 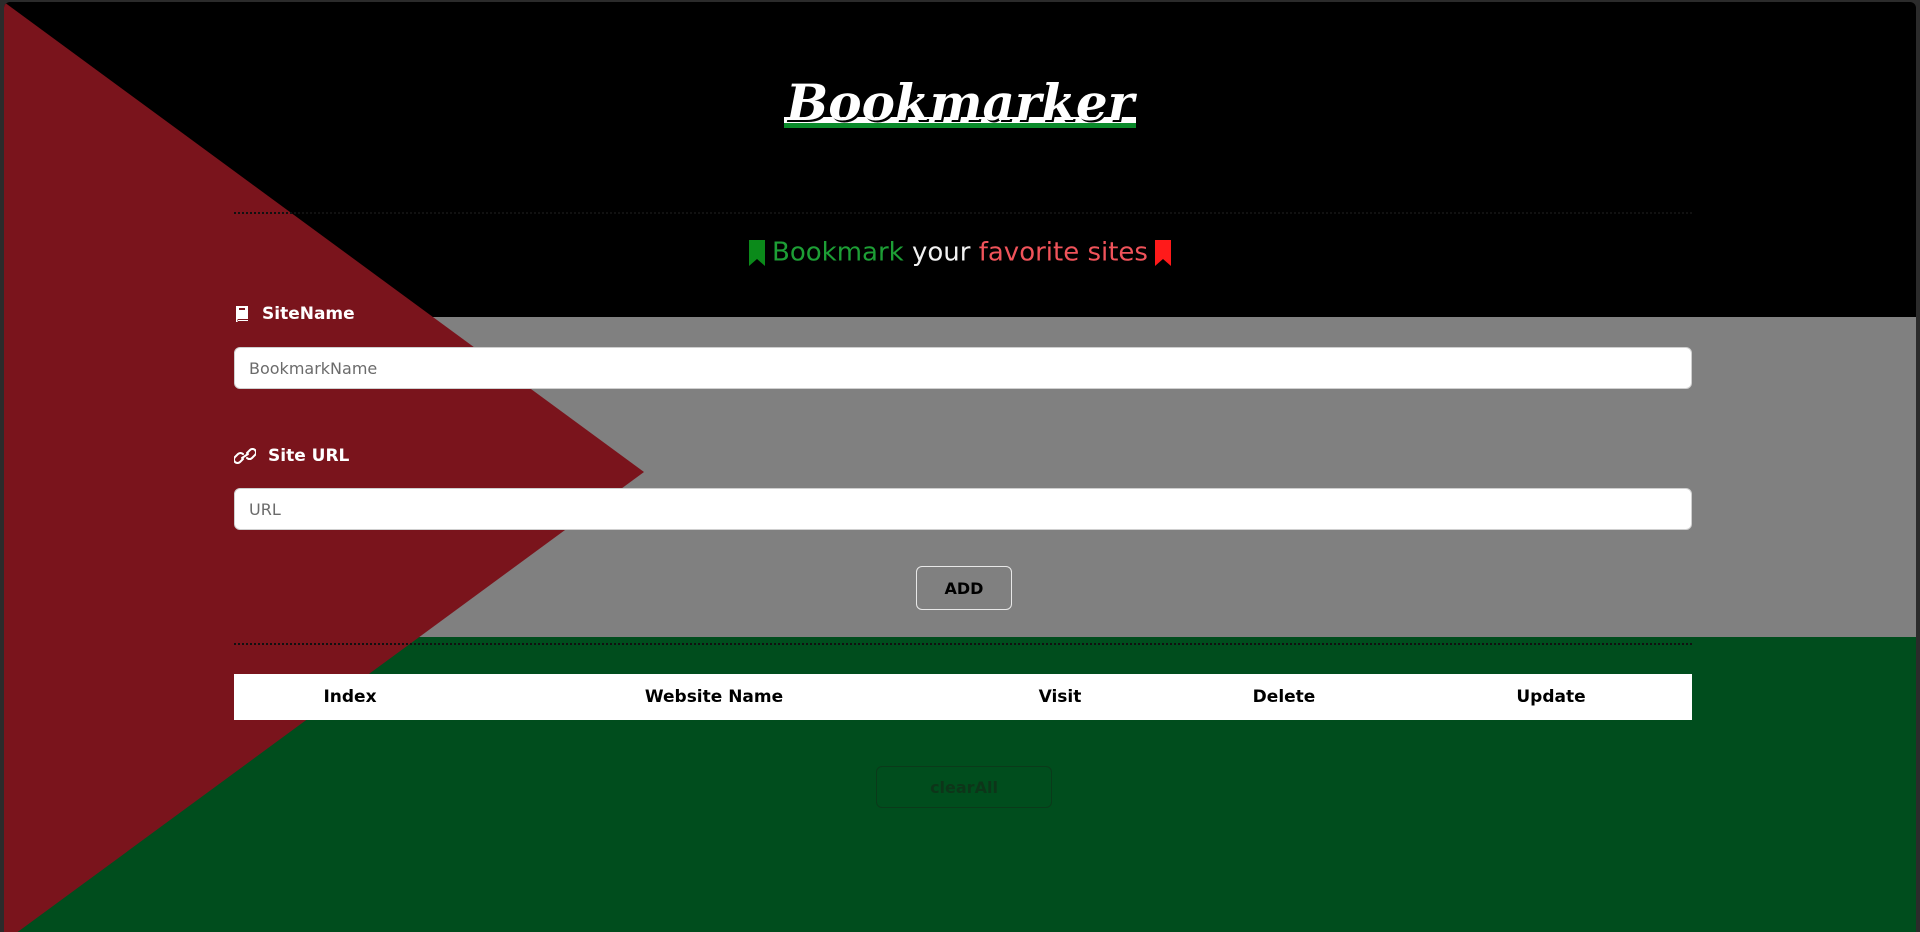 What do you see at coordinates (242, 314) in the screenshot?
I see `book-icon` at bounding box center [242, 314].